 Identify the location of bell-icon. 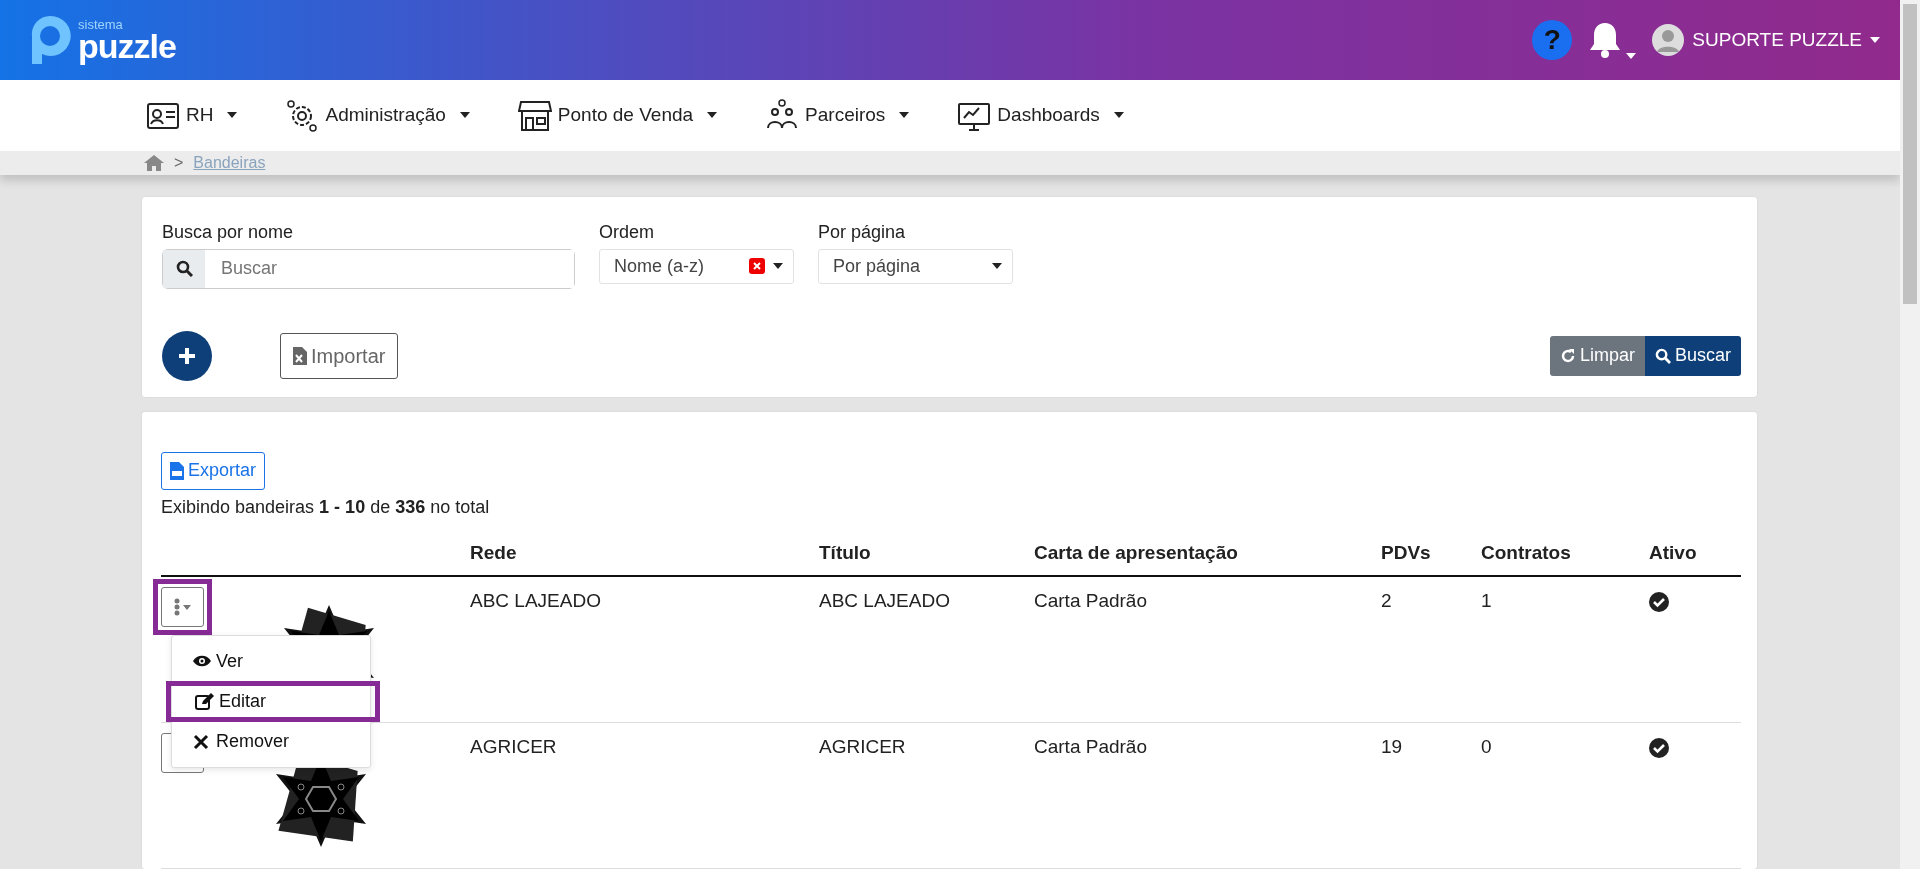
(1605, 40).